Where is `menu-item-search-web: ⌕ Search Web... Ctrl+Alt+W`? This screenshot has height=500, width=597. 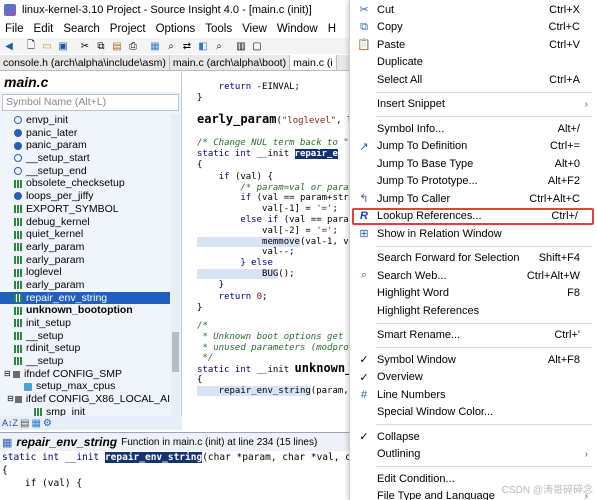 menu-item-search-web: ⌕ Search Web... Ctrl+Alt+W is located at coordinates (473, 275).